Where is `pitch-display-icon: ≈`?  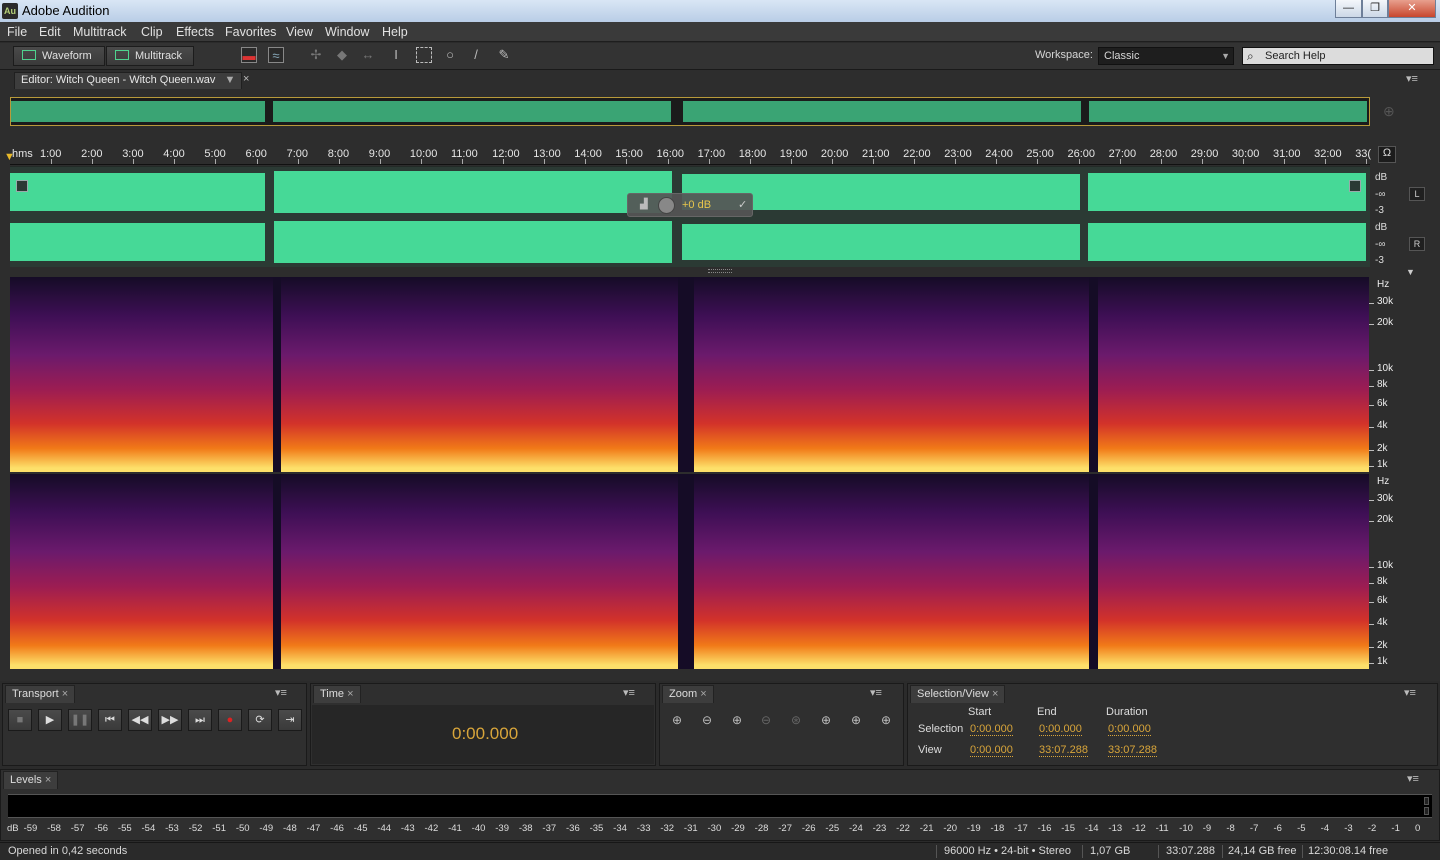 pitch-display-icon: ≈ is located at coordinates (276, 55).